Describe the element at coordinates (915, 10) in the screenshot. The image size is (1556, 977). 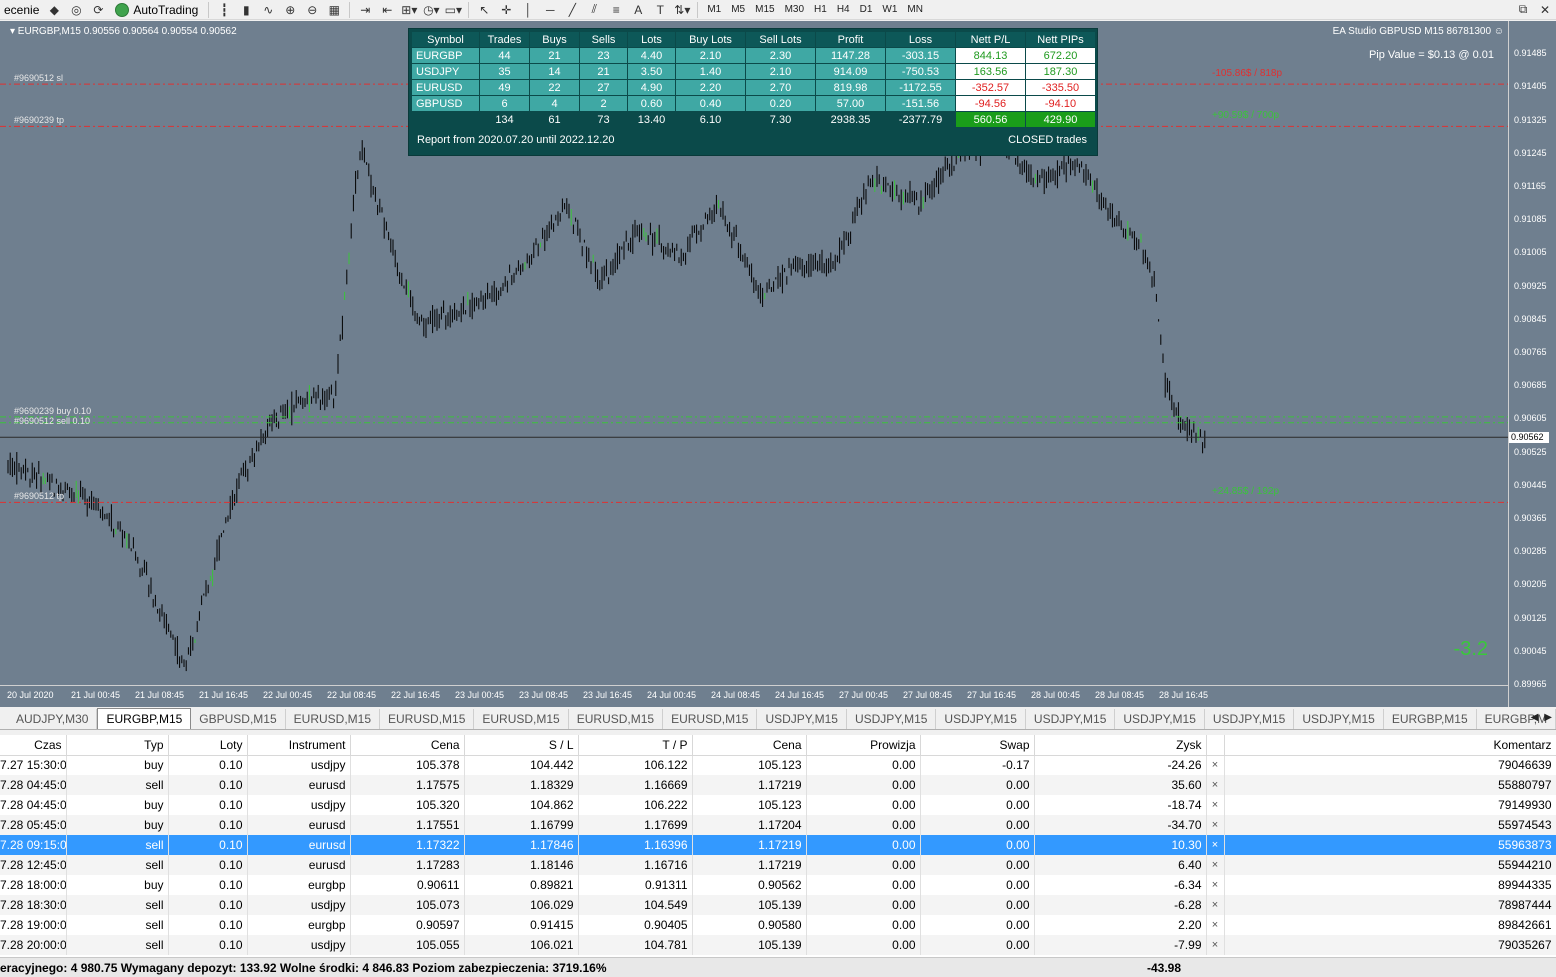
I see `timeframe-mn: MN` at that location.